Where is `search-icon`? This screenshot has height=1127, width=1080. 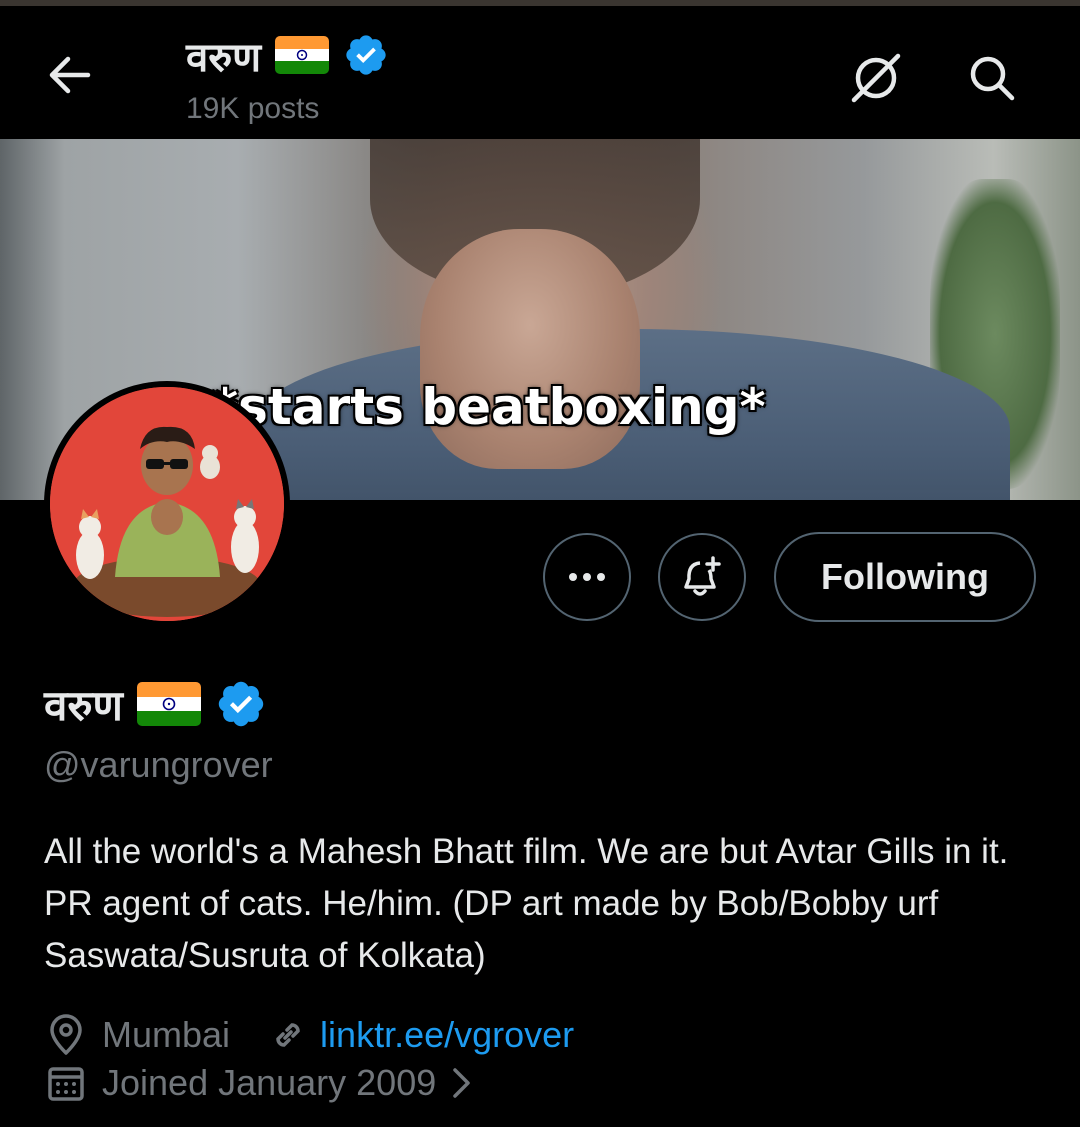 search-icon is located at coordinates (992, 78).